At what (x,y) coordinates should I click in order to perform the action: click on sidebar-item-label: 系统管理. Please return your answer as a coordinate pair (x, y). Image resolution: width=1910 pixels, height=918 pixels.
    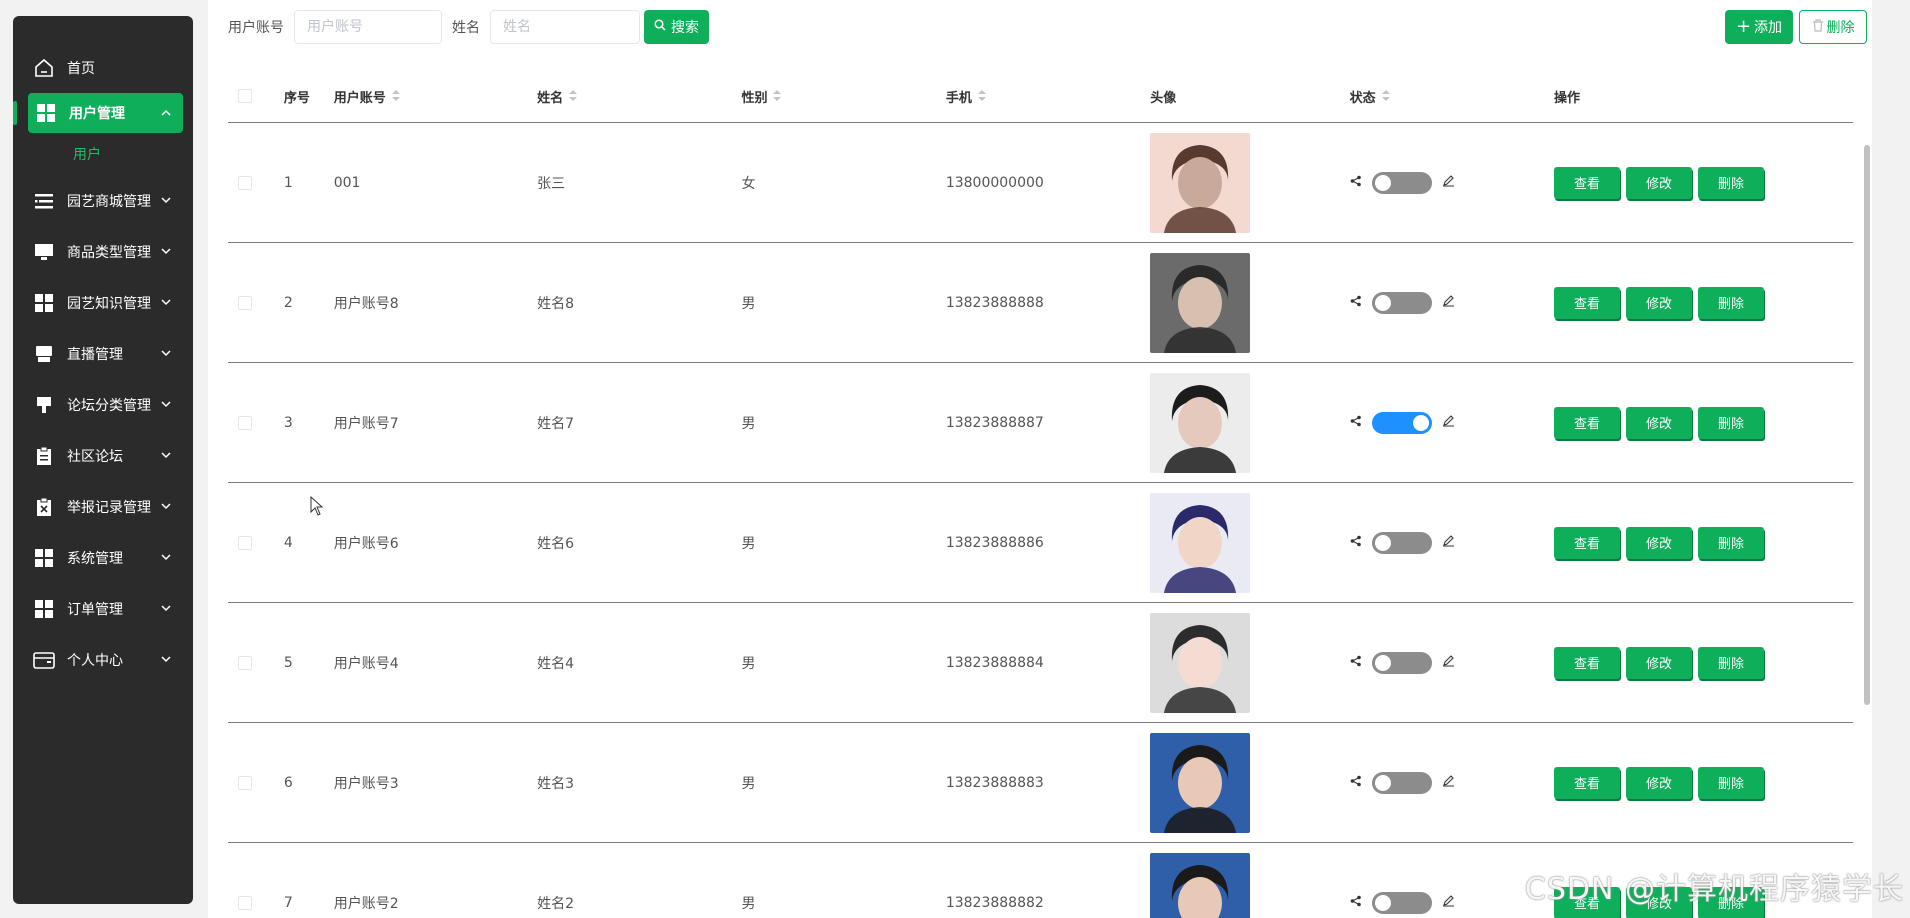
    Looking at the image, I should click on (95, 558).